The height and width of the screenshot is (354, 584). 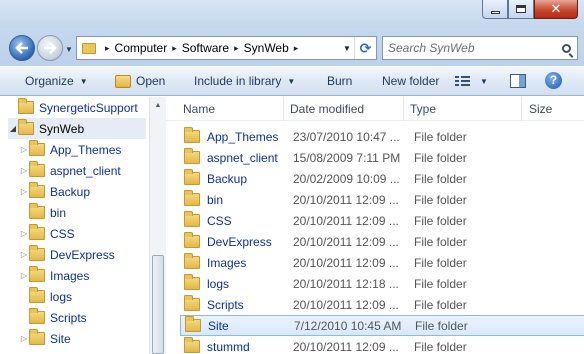 I want to click on refresh-button: ⟳, so click(x=365, y=48).